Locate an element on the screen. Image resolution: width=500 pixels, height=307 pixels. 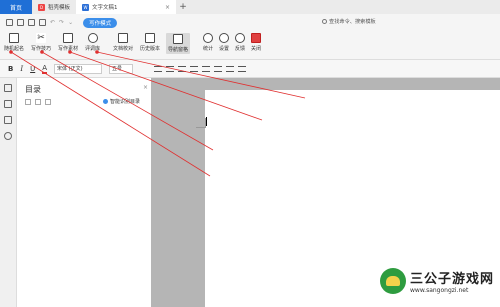
italic-button: I is located at coordinates (21, 69).